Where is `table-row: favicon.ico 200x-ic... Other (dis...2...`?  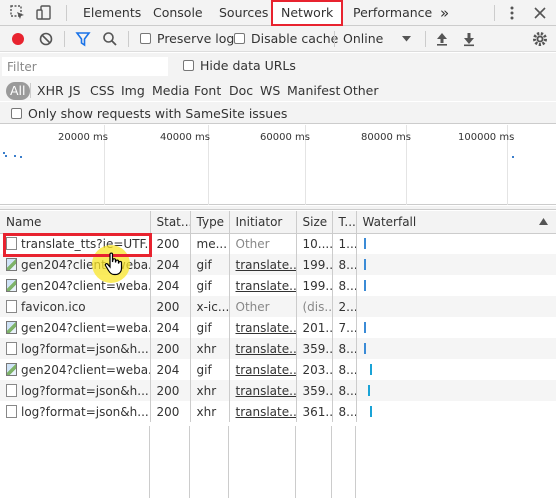
table-row: favicon.ico 200x-ic... Other (dis...2... is located at coordinates (278, 306).